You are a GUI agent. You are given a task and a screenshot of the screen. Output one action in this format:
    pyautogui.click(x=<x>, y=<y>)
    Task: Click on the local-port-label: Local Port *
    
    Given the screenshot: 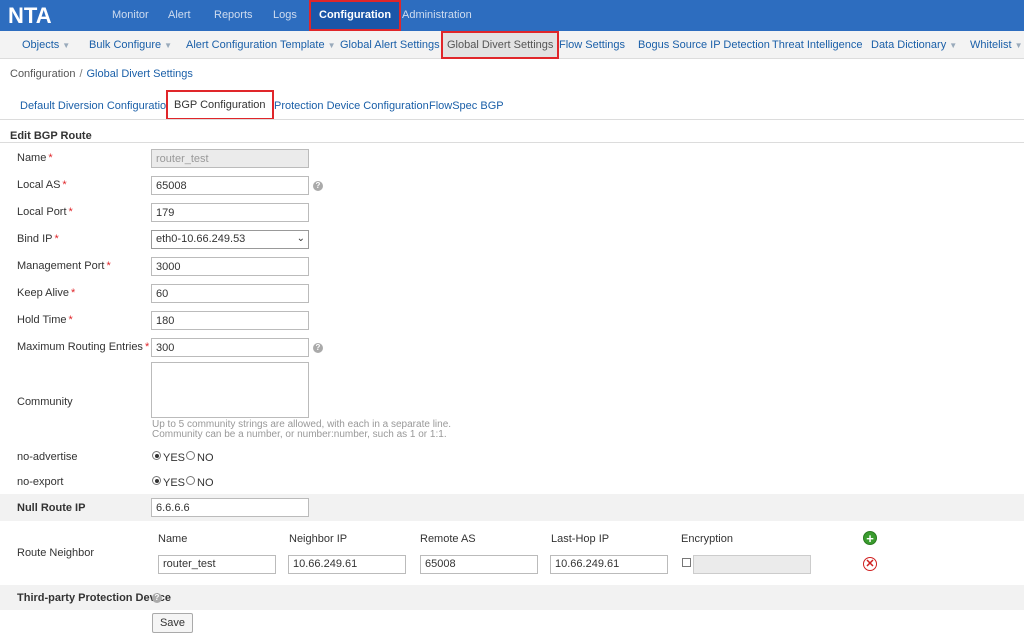 What is the action you would take?
    pyautogui.click(x=45, y=212)
    